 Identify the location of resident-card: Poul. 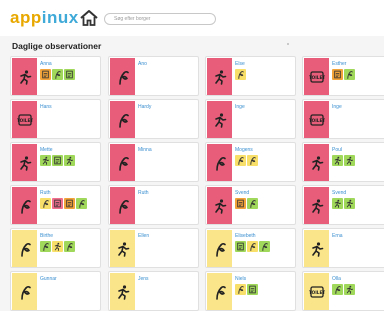
(343, 162).